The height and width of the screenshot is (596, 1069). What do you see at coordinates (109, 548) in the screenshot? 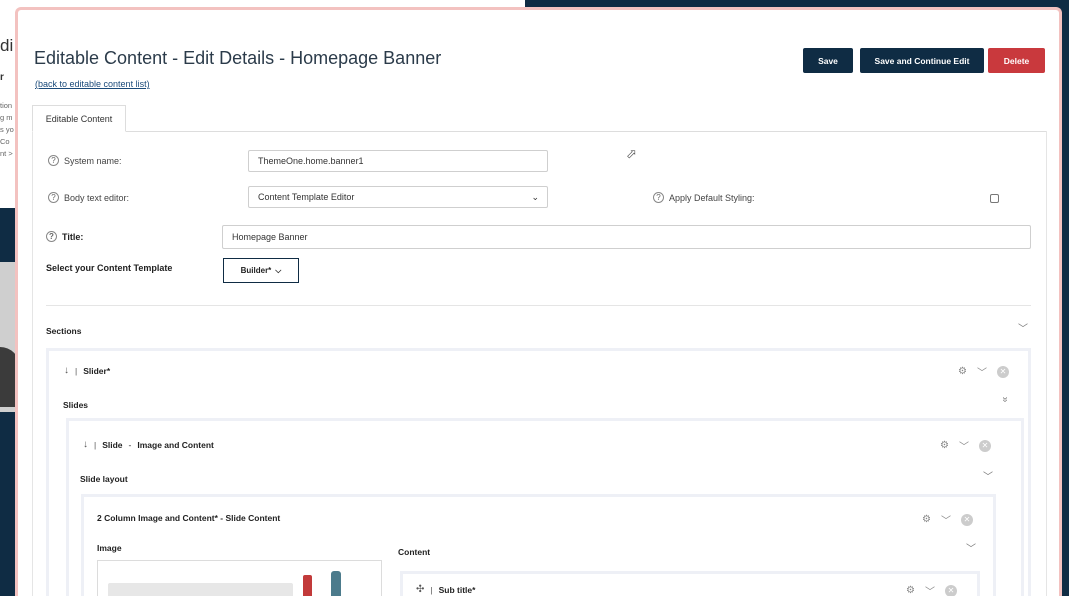
I see `image-label: Image` at bounding box center [109, 548].